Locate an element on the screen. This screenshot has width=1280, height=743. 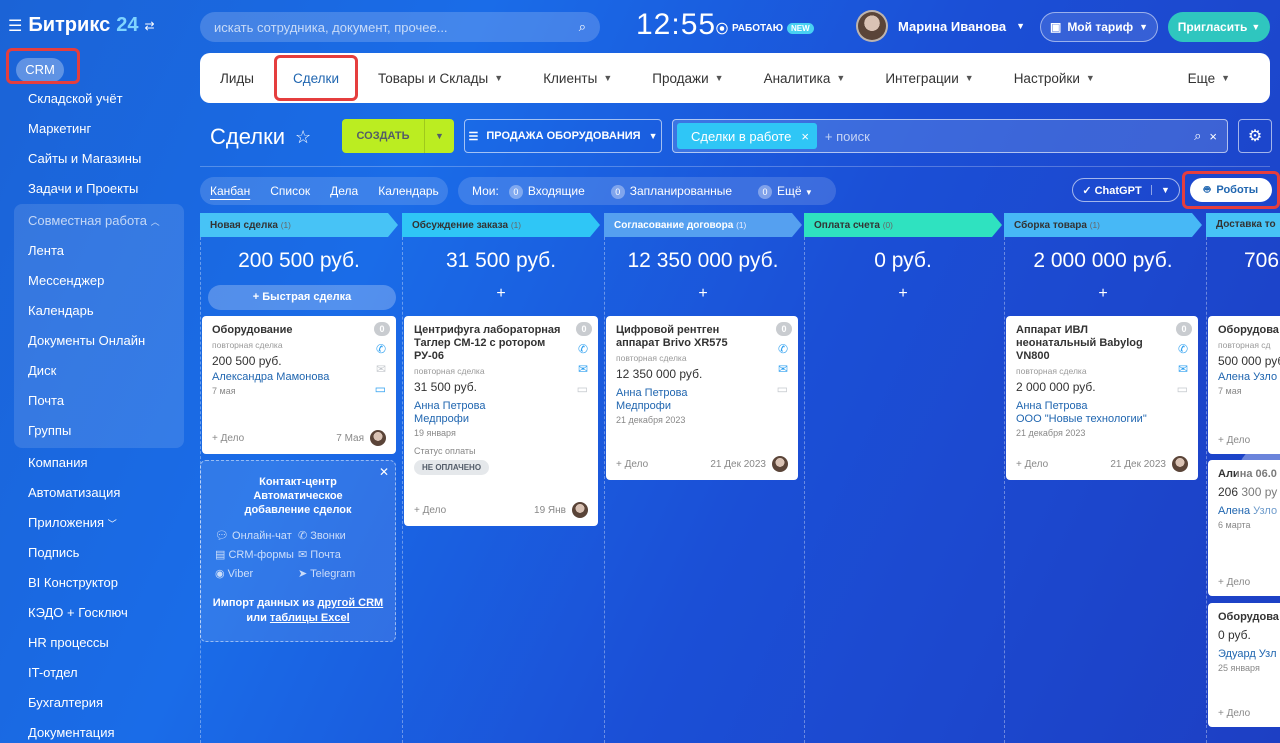
sidebar-item-hr: HR процессы is located at coordinates (95, 643).